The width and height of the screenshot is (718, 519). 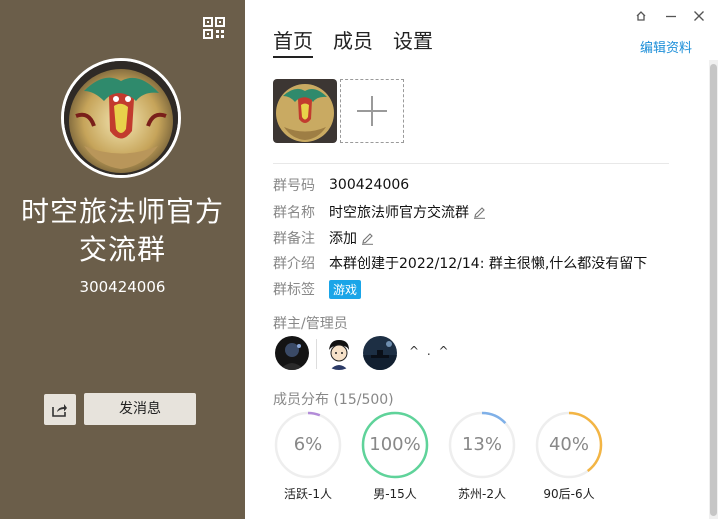 I want to click on group-intro-row: 群介绍 本群创建于2022/12/14: 群主很懒,什么都没有留下, so click(x=460, y=263).